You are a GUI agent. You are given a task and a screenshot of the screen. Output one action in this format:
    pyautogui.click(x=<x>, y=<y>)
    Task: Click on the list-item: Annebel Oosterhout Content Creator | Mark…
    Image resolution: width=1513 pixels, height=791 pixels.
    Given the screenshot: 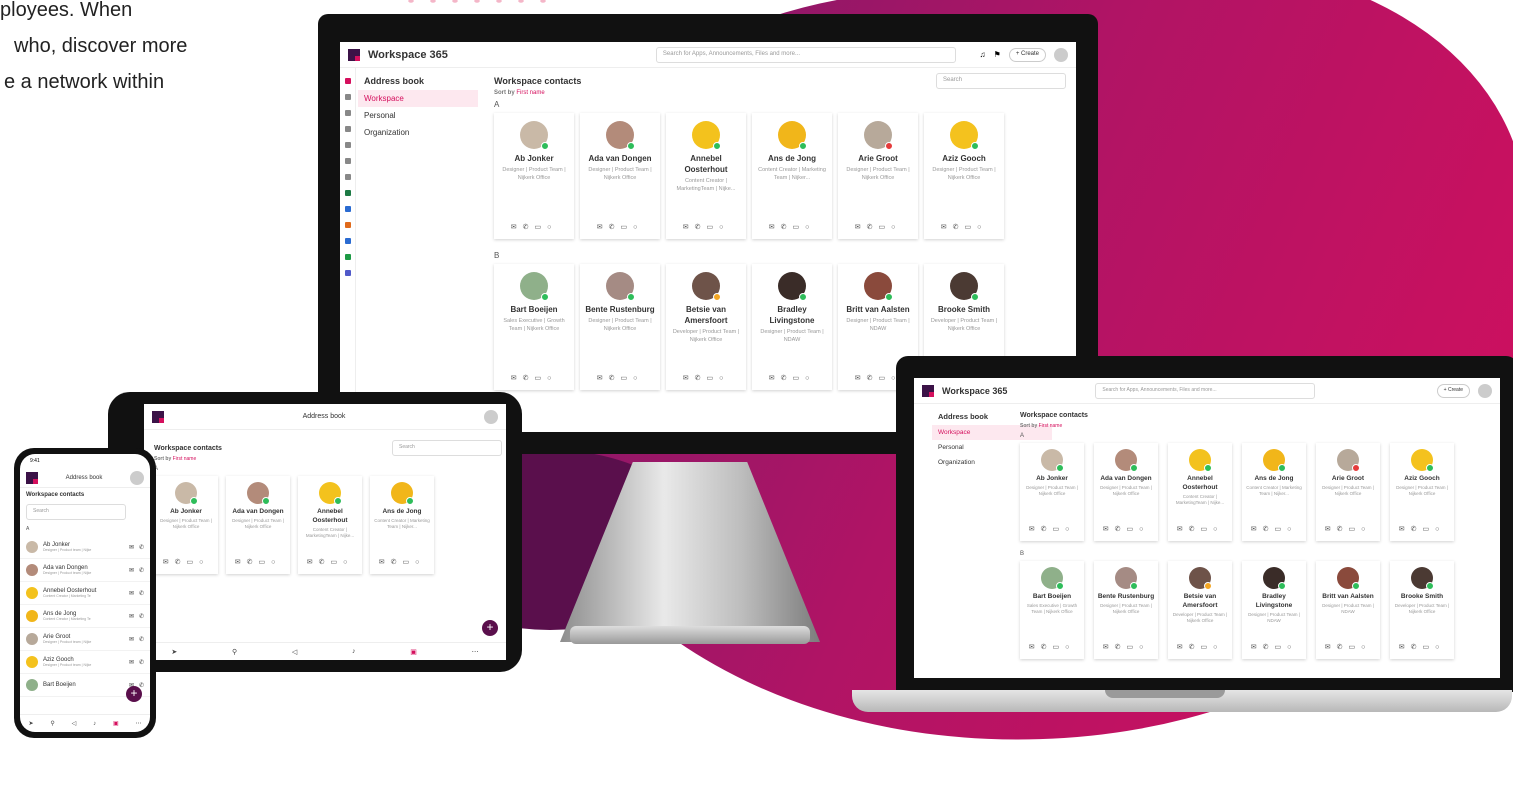 What is the action you would take?
    pyautogui.click(x=85, y=593)
    